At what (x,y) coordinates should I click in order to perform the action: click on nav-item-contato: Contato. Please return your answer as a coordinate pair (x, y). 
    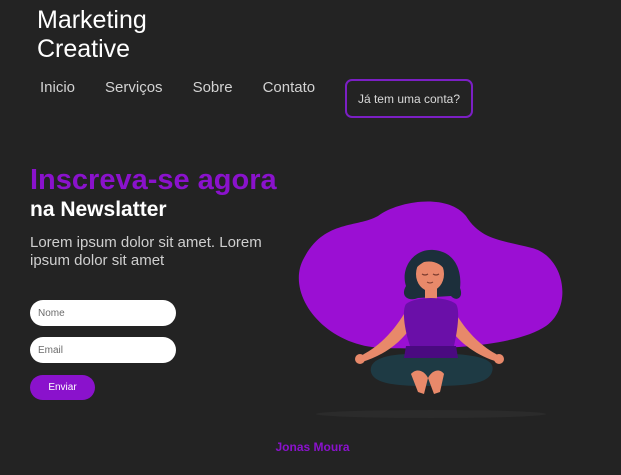
    Looking at the image, I should click on (289, 87).